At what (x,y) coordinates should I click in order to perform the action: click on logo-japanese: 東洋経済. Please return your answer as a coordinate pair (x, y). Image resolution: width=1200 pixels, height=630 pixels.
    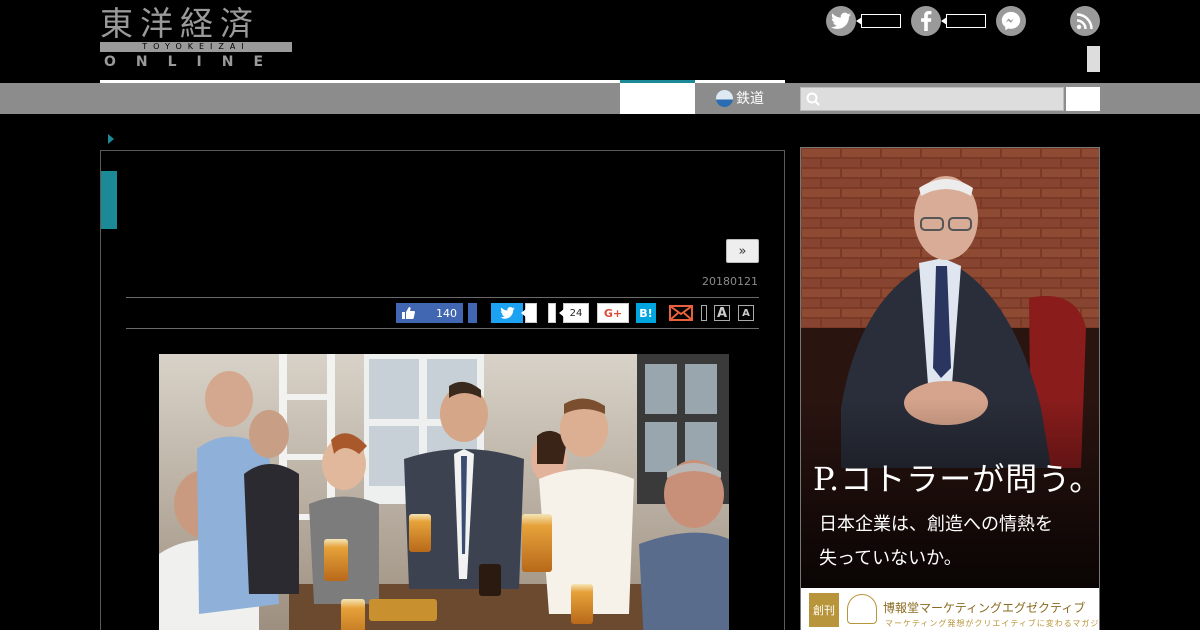
    Looking at the image, I should click on (180, 23).